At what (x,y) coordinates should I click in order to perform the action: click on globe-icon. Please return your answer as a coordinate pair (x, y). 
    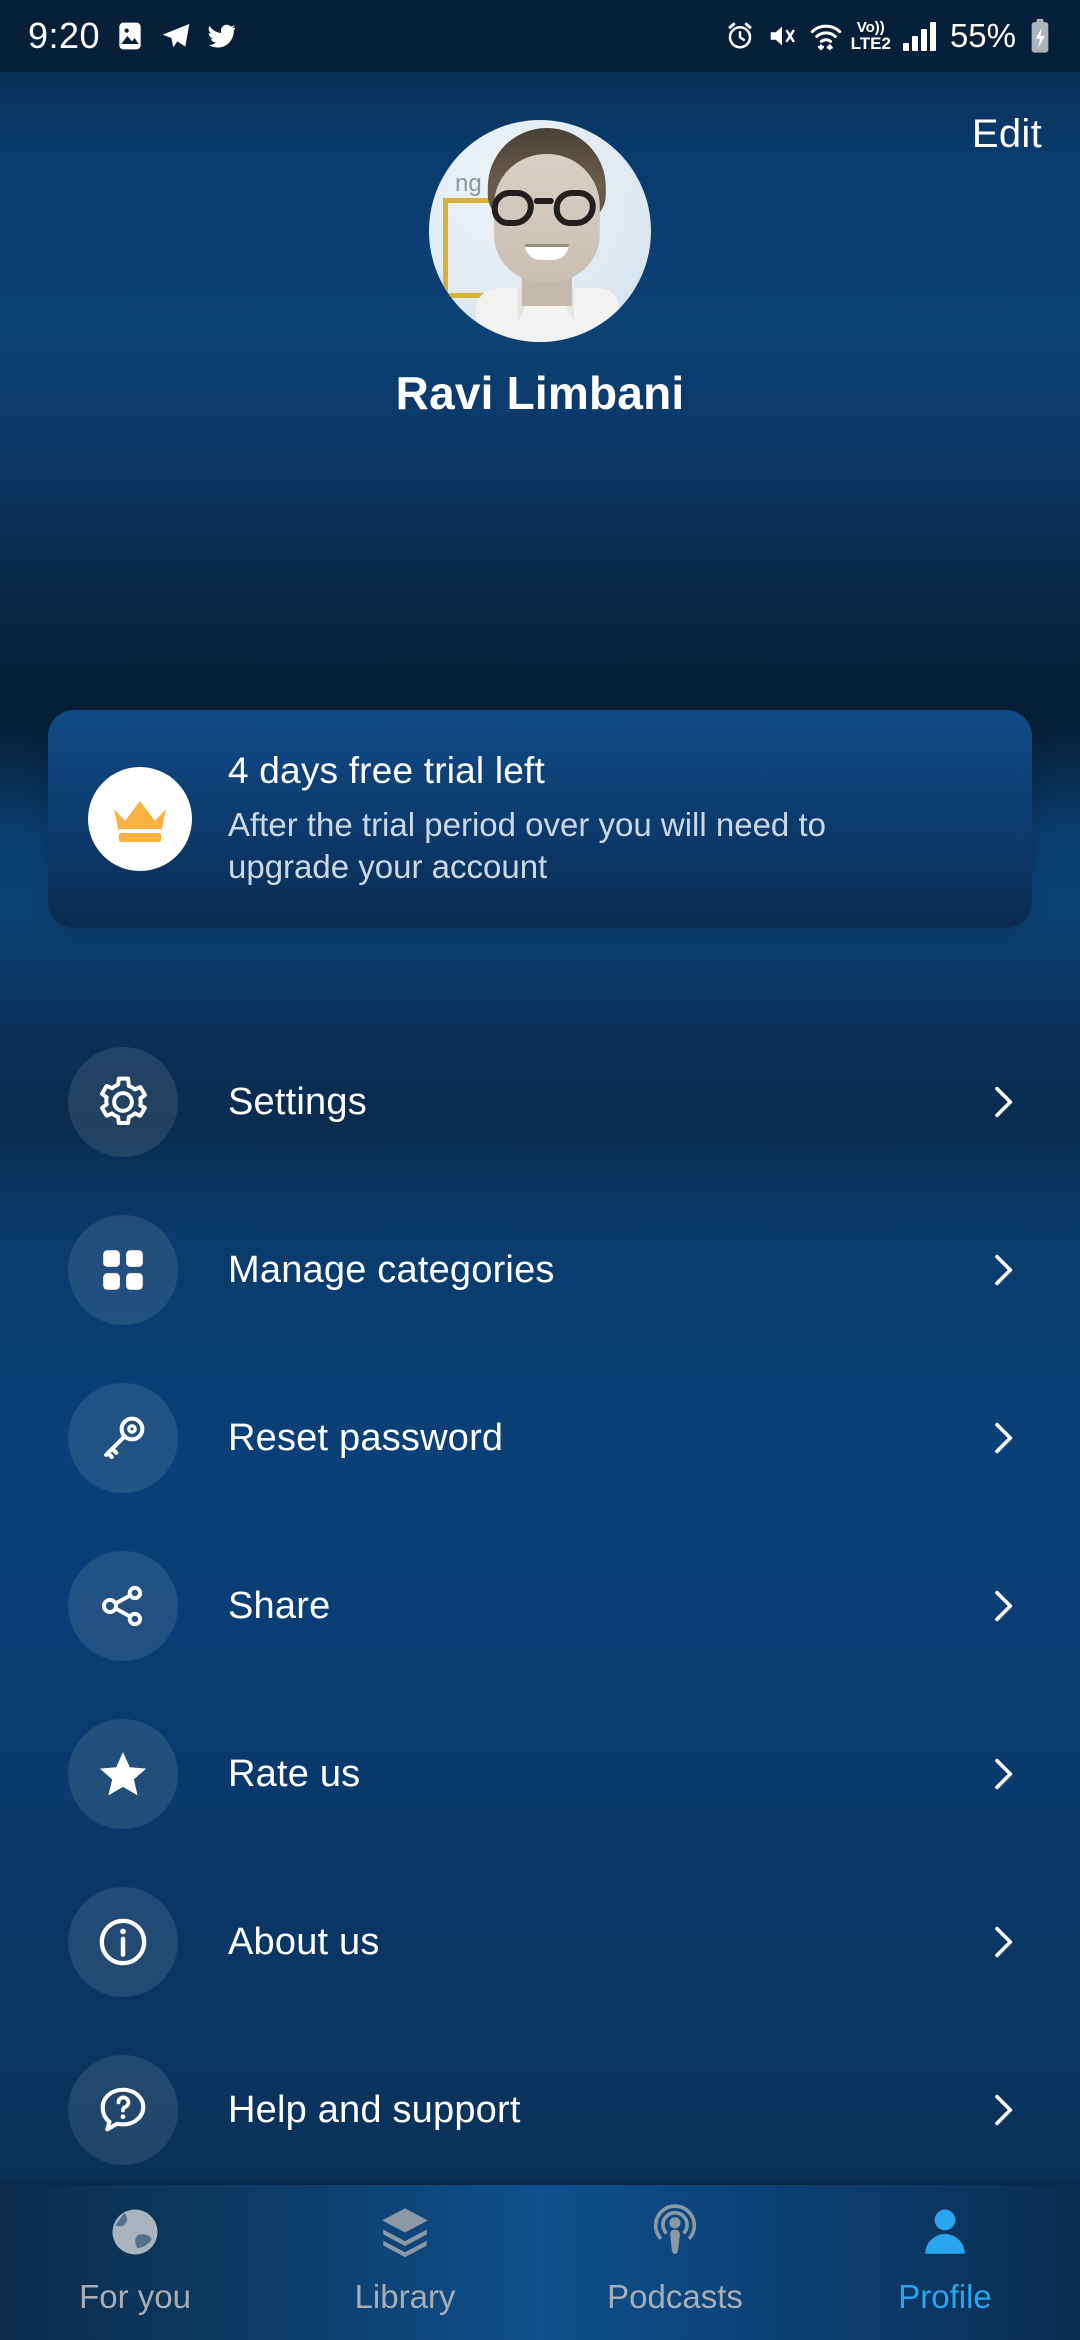
    Looking at the image, I should click on (135, 2234).